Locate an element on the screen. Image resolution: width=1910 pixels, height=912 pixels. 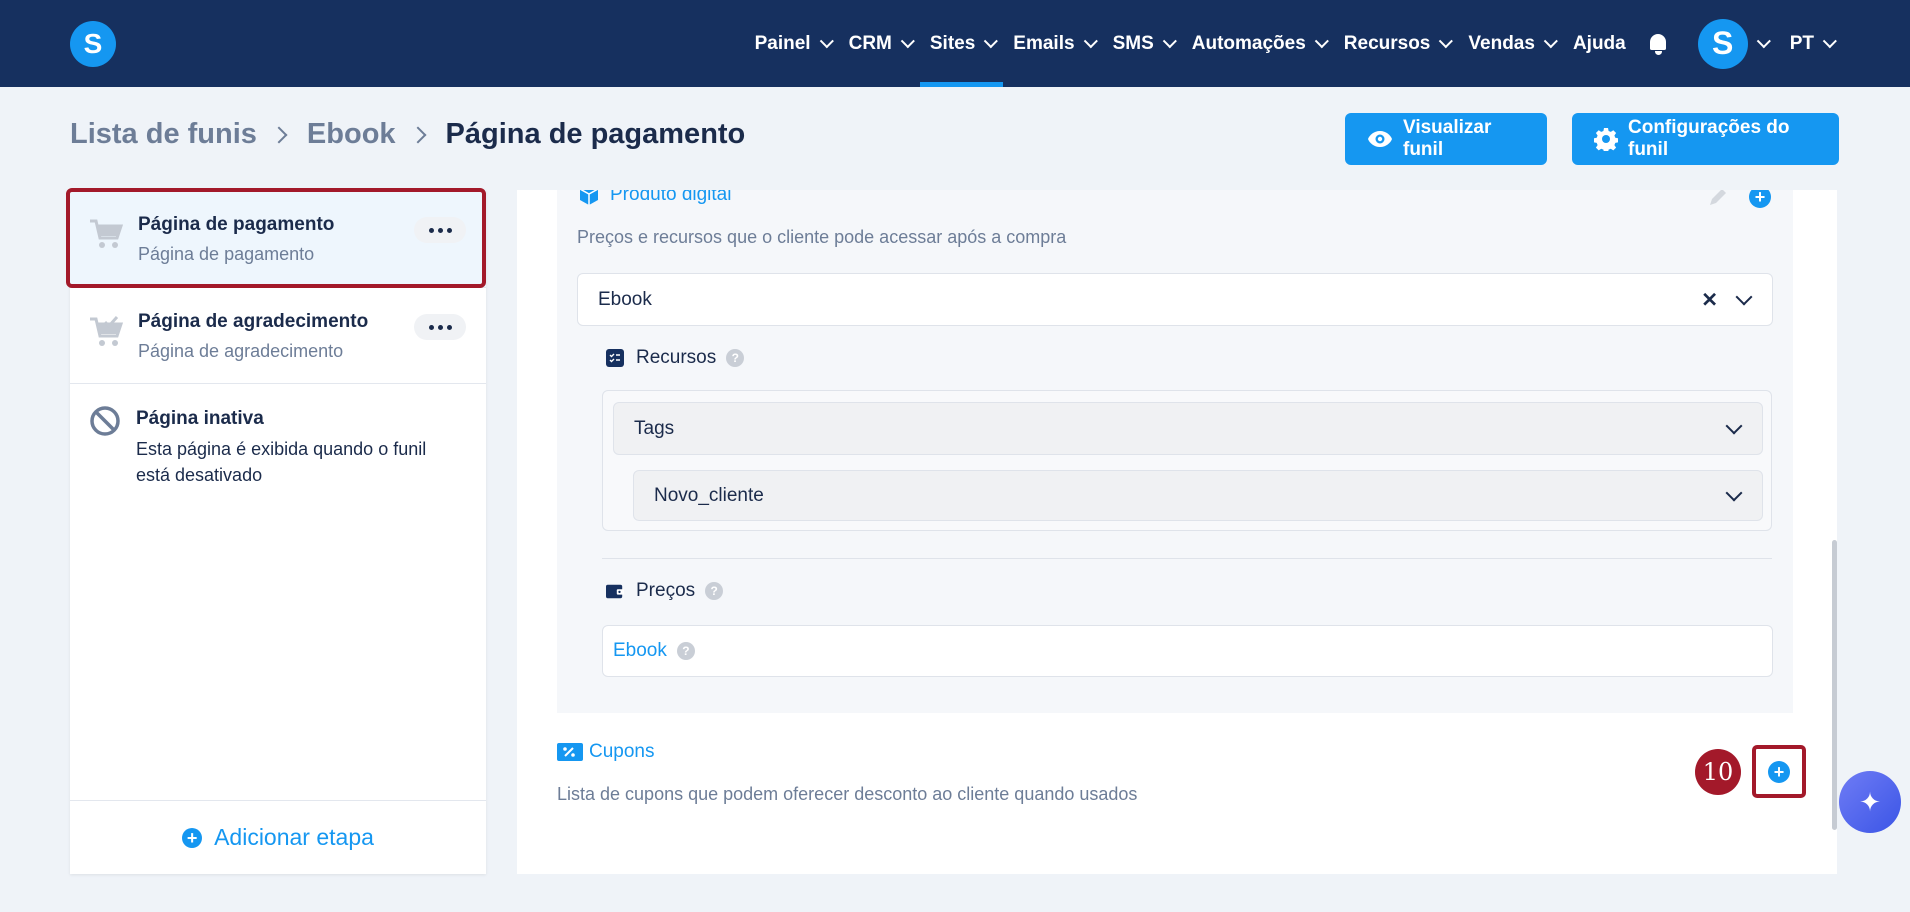
wallet-icon is located at coordinates (615, 591).